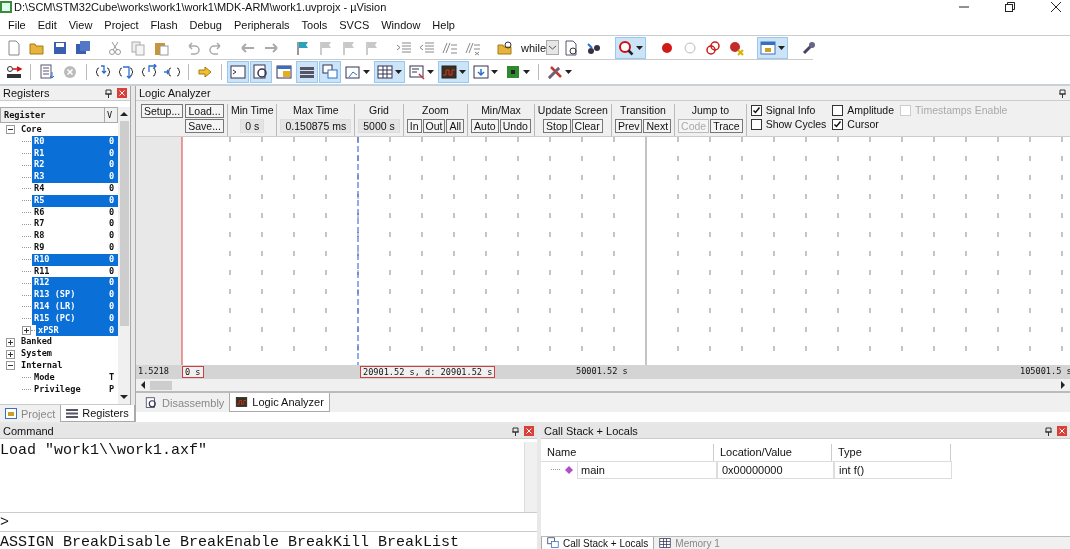 The image size is (1070, 549). I want to click on checkbox-label: Signal Info, so click(790, 110).